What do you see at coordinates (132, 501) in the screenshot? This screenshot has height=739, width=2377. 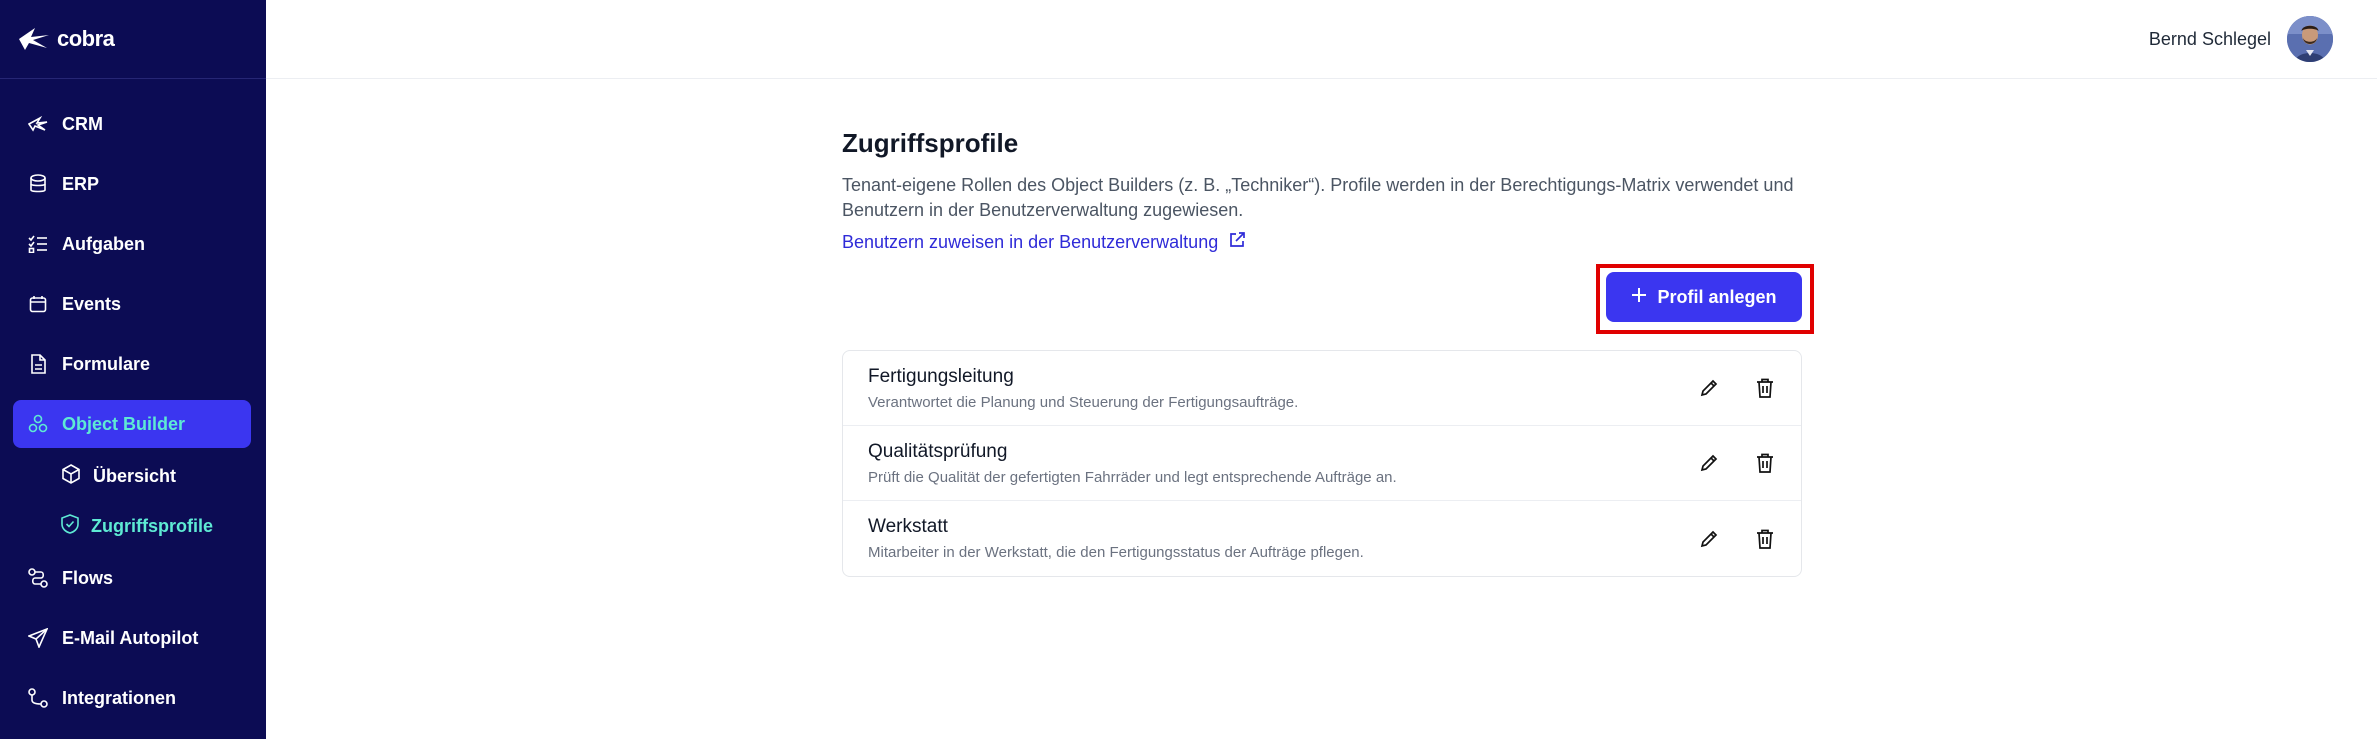 I see `object-builder-submenu: Übersicht Zugriffsprofile` at bounding box center [132, 501].